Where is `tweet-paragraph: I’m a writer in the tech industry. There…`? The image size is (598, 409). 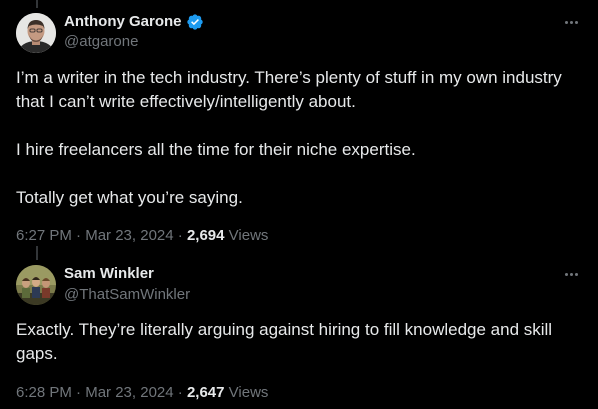
tweet-paragraph: I’m a writer in the tech industry. There… is located at coordinates (289, 89).